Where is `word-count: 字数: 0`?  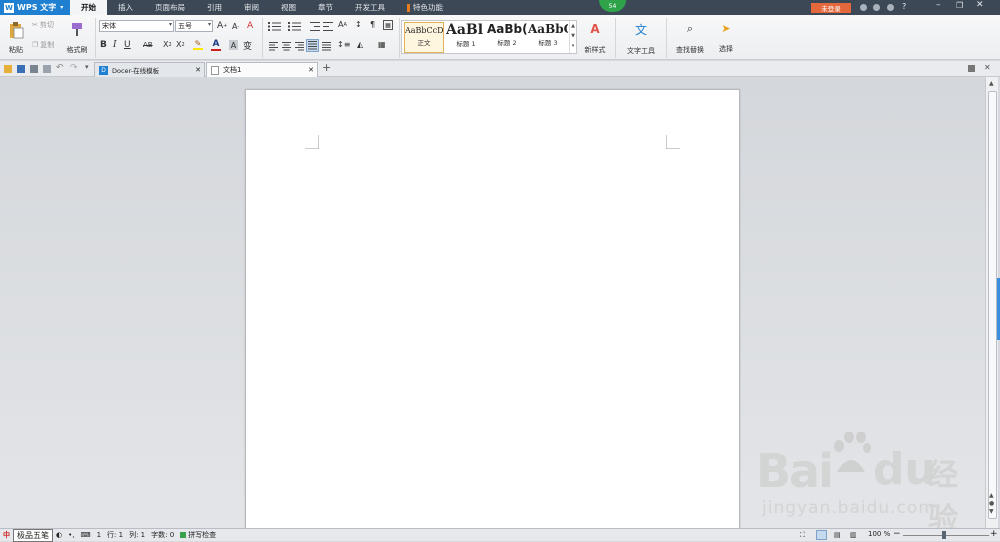
word-count: 字数: 0 is located at coordinates (162, 535).